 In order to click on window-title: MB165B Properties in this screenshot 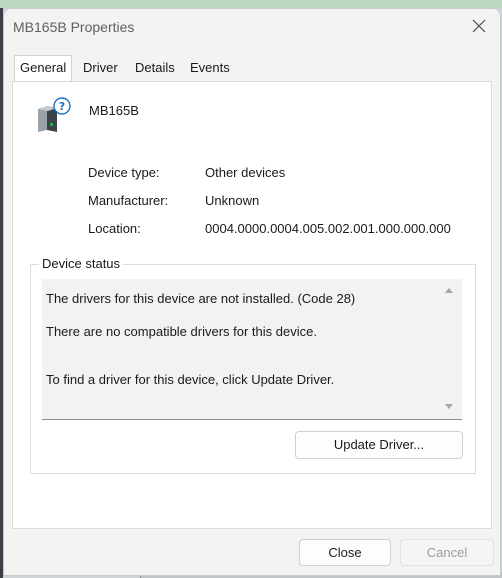, I will do `click(74, 27)`.